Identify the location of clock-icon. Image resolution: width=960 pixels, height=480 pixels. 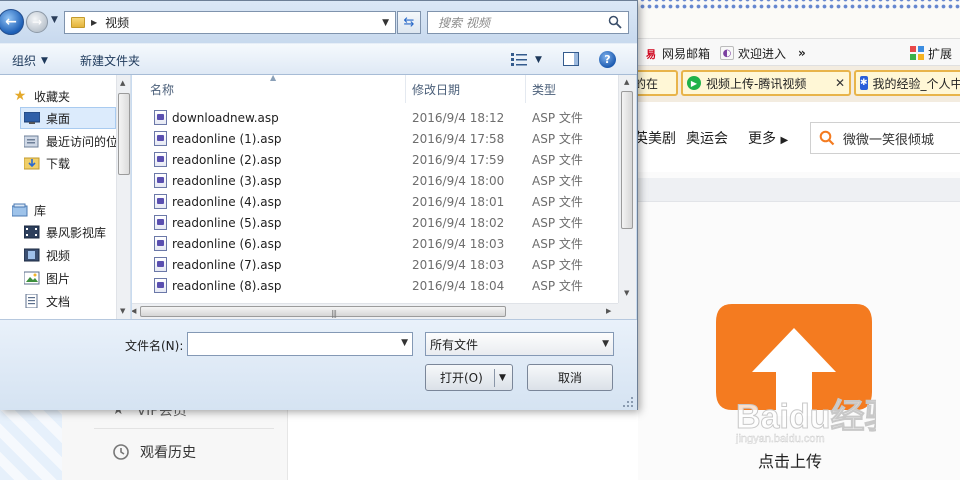
(121, 452).